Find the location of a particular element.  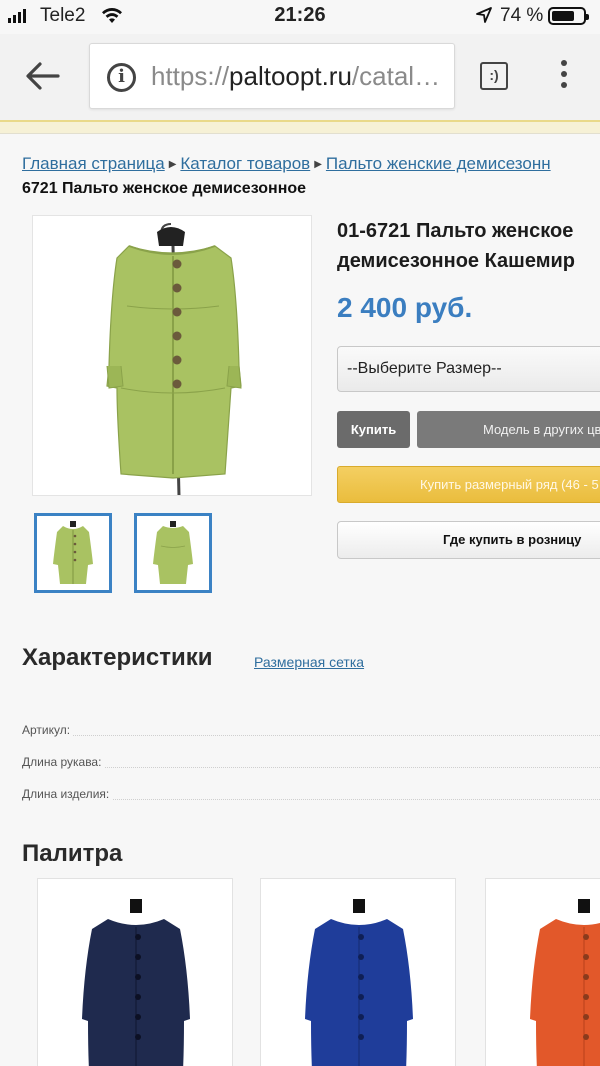

breadcrumb-category-link: Пальто женские демисезонн is located at coordinates (438, 163).